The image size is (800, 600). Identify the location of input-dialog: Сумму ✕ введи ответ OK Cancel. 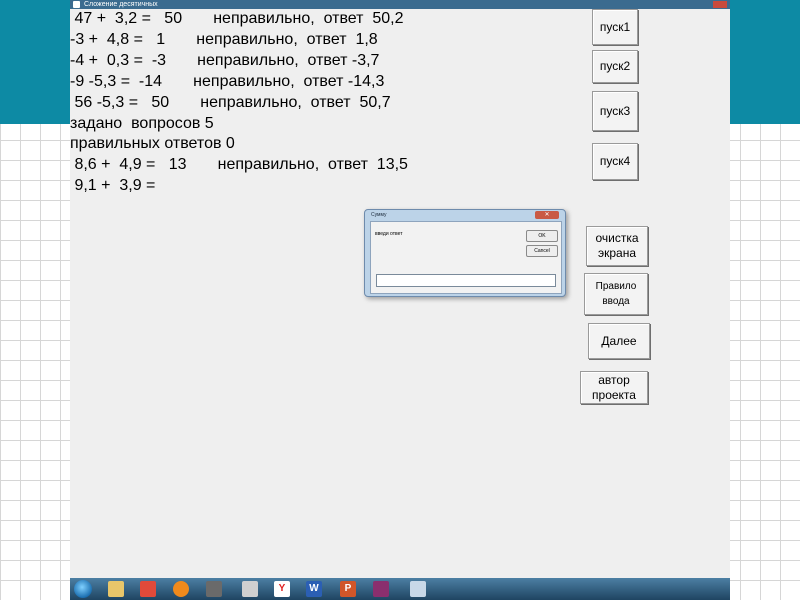
(465, 253).